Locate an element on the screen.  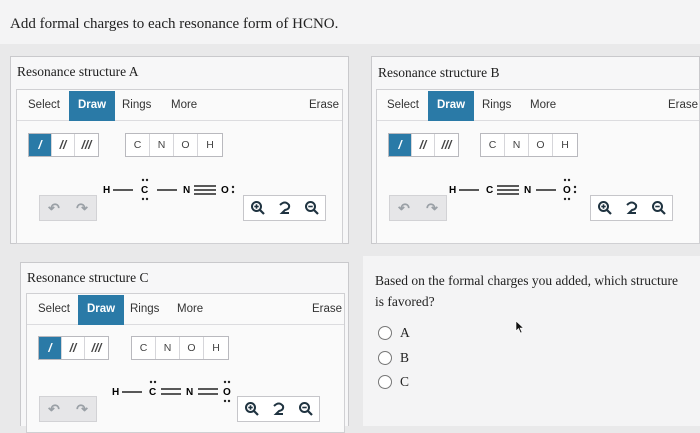
option-label: C is located at coordinates (405, 381).